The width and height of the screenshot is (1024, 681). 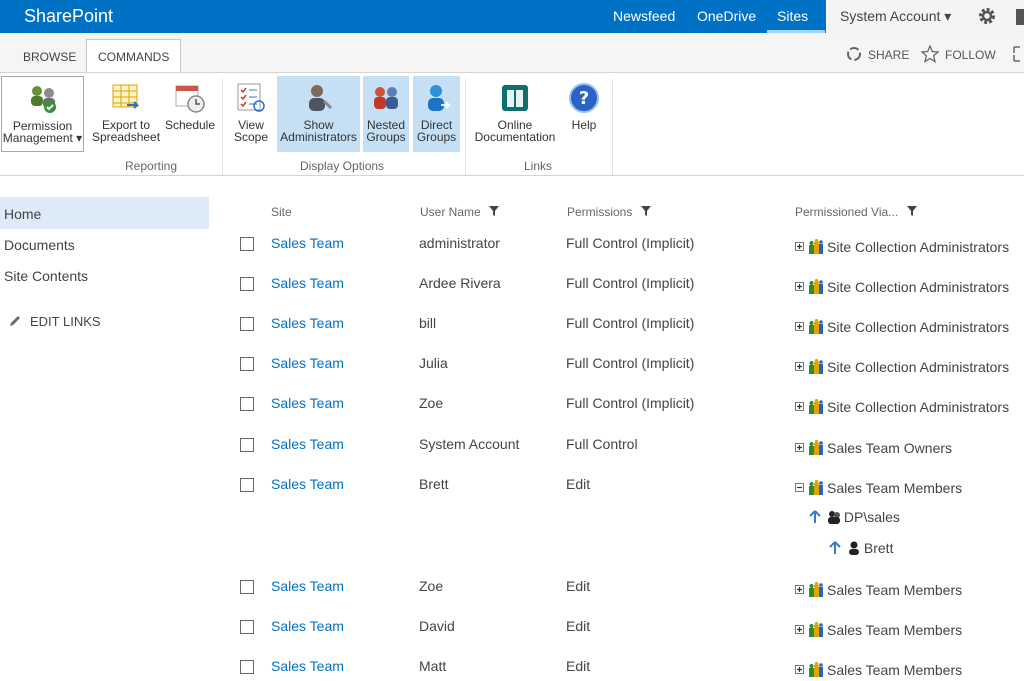 I want to click on show-administrators-button: Show Administrators, so click(x=318, y=114).